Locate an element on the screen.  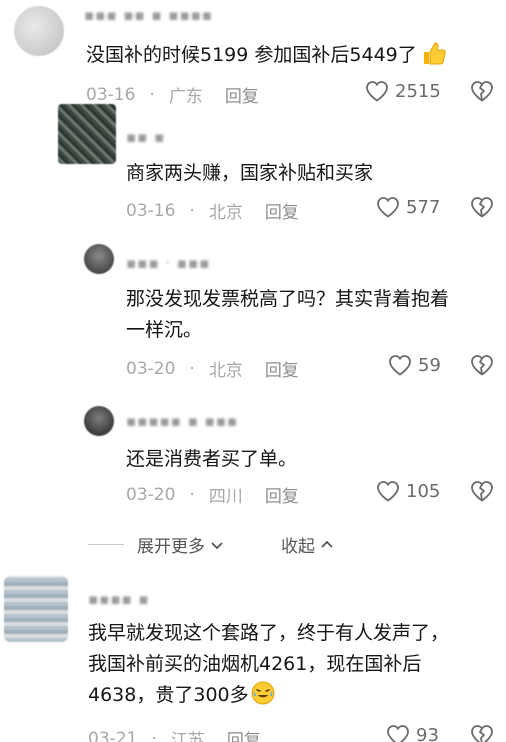
comment-meta: 03-21 · 江苏 回复 is located at coordinates (174, 734).